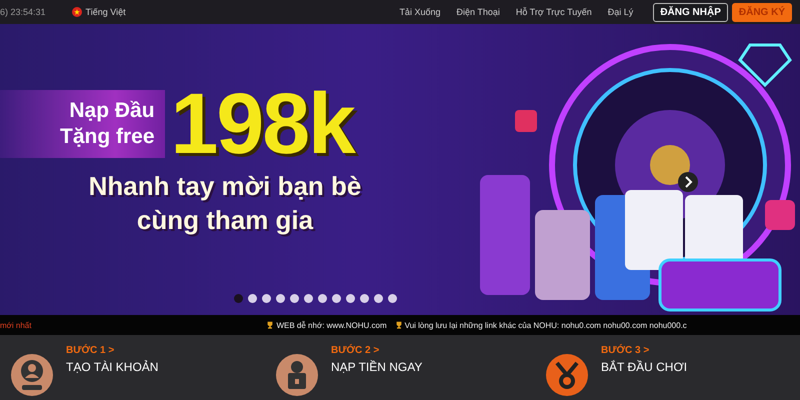  What do you see at coordinates (644, 367) in the screenshot?
I see `step-title: BẮT ĐẦU CHƠI` at bounding box center [644, 367].